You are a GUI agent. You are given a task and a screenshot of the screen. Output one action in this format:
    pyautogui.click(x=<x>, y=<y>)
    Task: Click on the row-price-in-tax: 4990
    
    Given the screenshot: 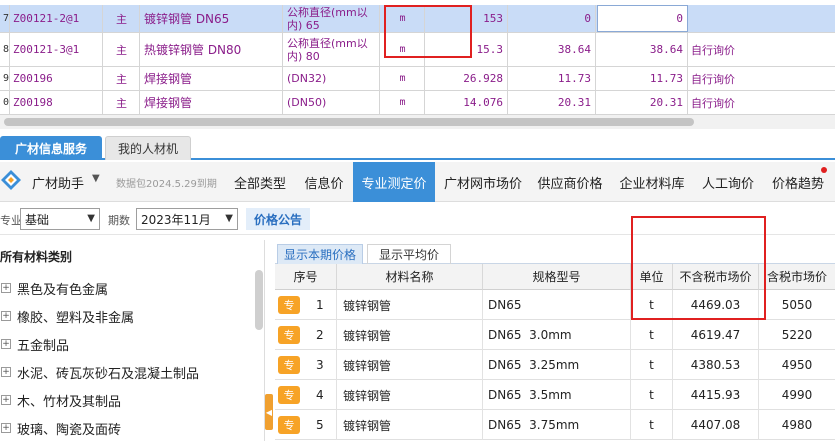 What is the action you would take?
    pyautogui.click(x=797, y=395)
    